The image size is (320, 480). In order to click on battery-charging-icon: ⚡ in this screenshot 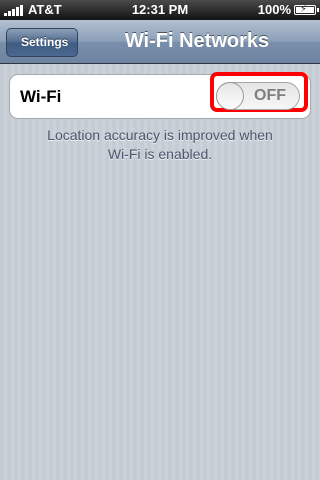, I will do `click(306, 9)`.